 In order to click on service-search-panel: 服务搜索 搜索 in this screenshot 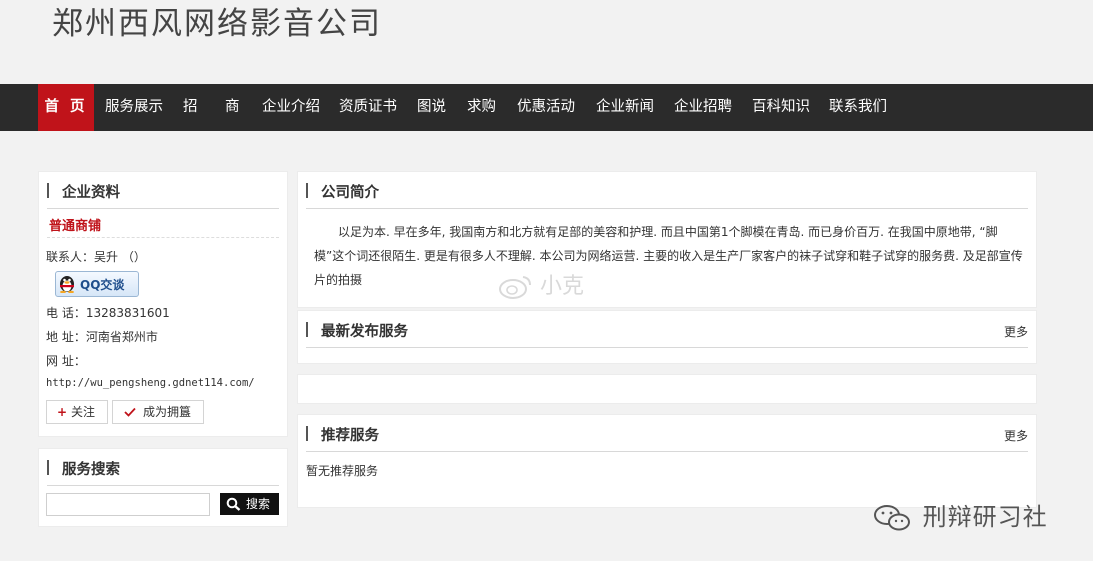, I will do `click(163, 487)`.